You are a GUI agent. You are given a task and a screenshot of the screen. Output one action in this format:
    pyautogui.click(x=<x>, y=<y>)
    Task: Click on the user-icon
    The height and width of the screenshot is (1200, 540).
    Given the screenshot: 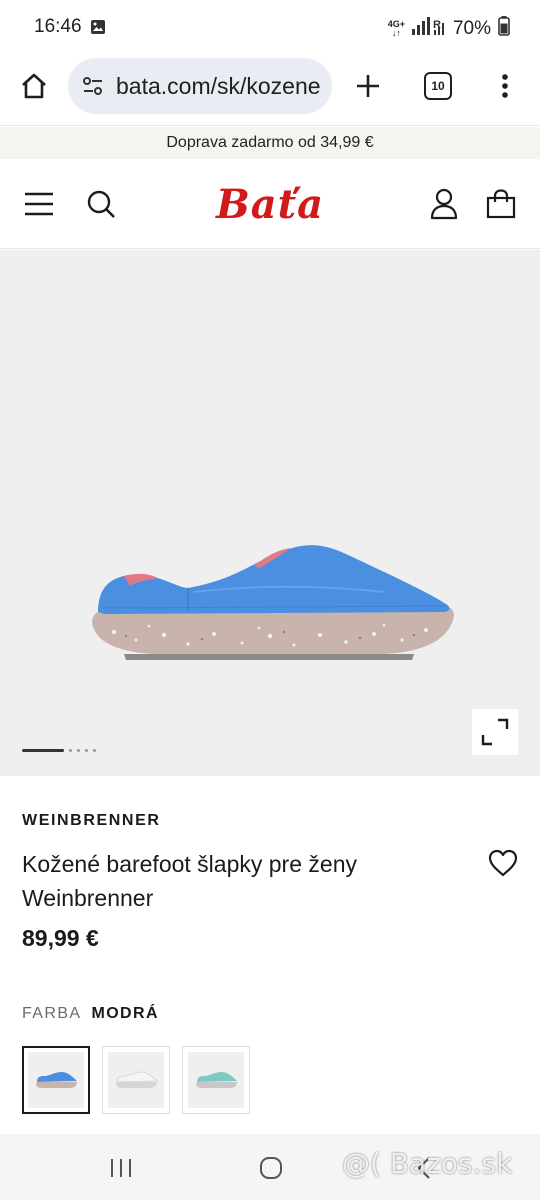 What is the action you would take?
    pyautogui.click(x=444, y=204)
    